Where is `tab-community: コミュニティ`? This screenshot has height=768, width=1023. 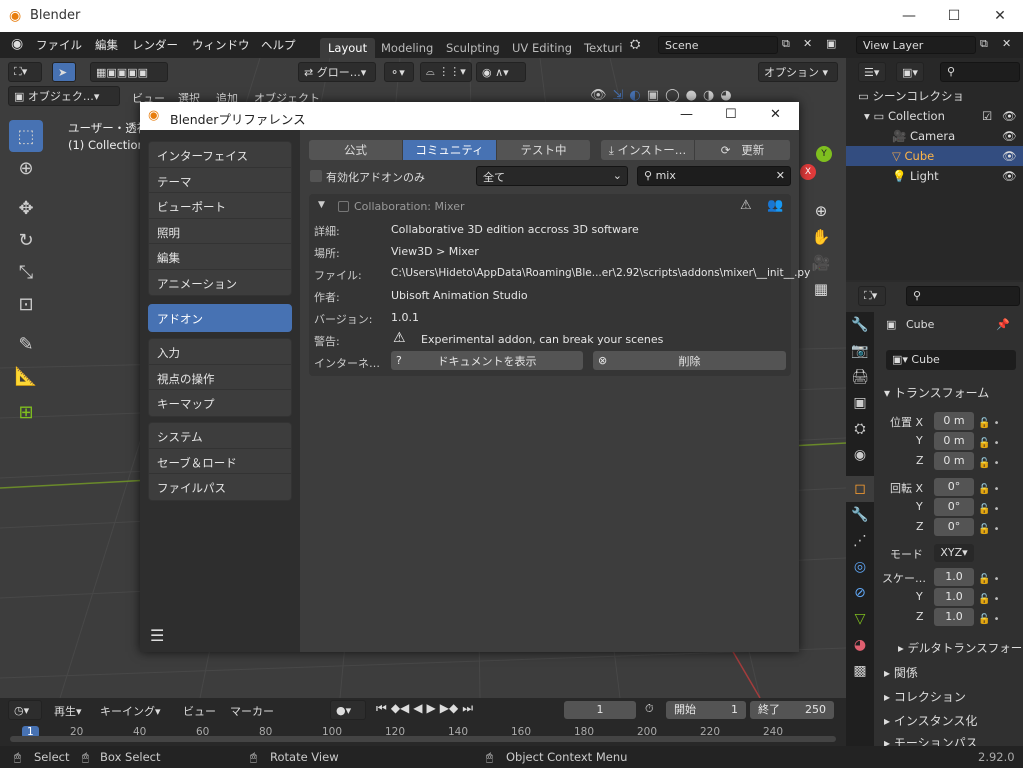 tab-community: コミュニティ is located at coordinates (450, 150).